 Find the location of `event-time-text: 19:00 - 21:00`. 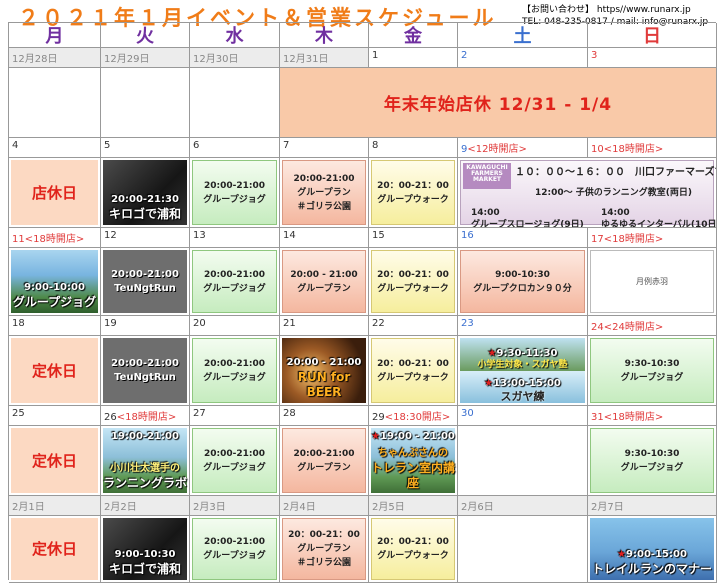

event-time-text: 19:00 - 21:00 is located at coordinates (417, 436).